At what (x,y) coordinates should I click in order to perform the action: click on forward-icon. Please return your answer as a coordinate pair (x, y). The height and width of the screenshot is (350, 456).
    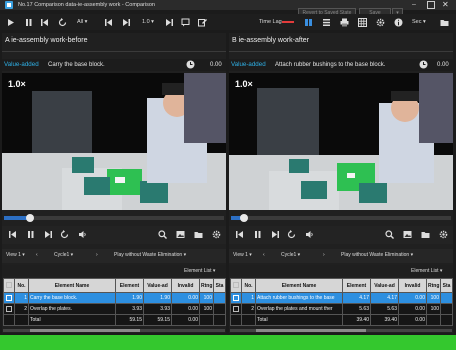
    Looking at the image, I should click on (169, 22).